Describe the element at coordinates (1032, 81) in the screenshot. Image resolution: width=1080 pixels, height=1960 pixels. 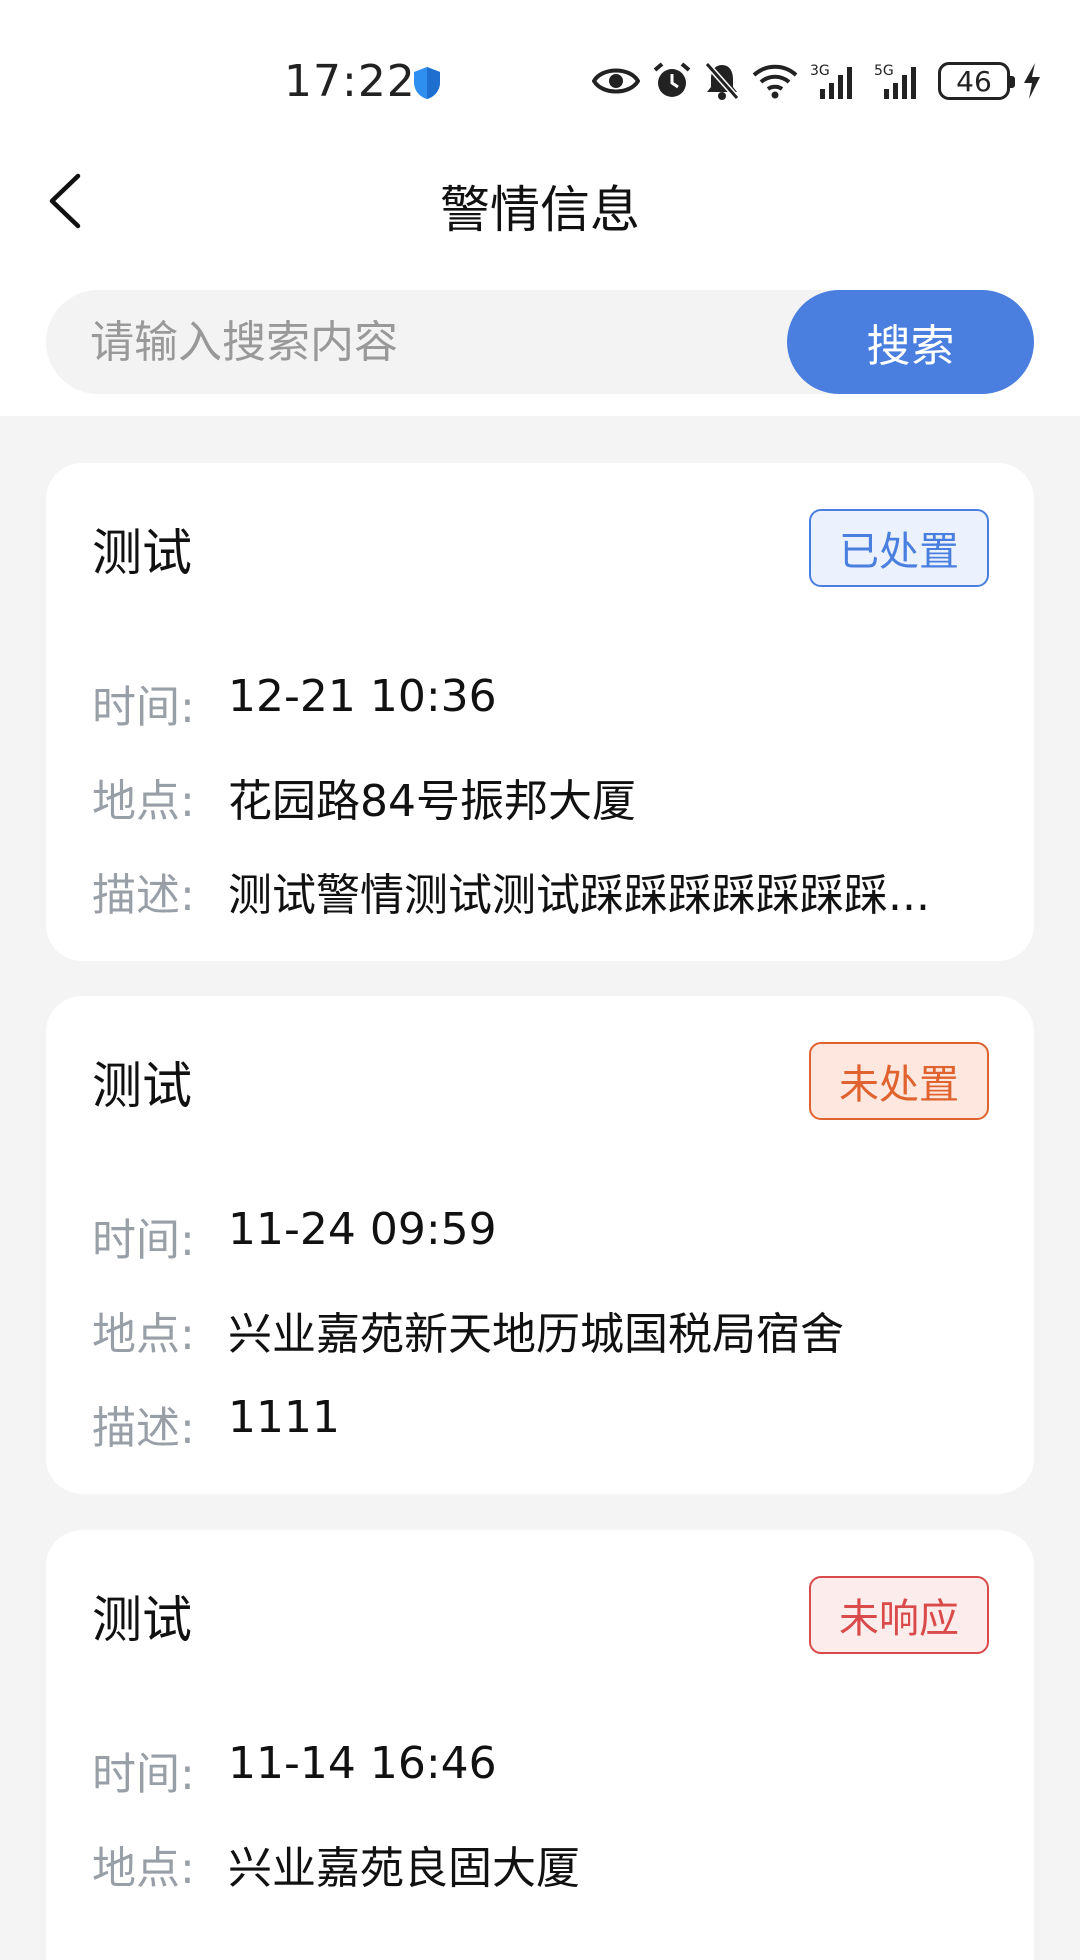
I see `charging-icon` at that location.